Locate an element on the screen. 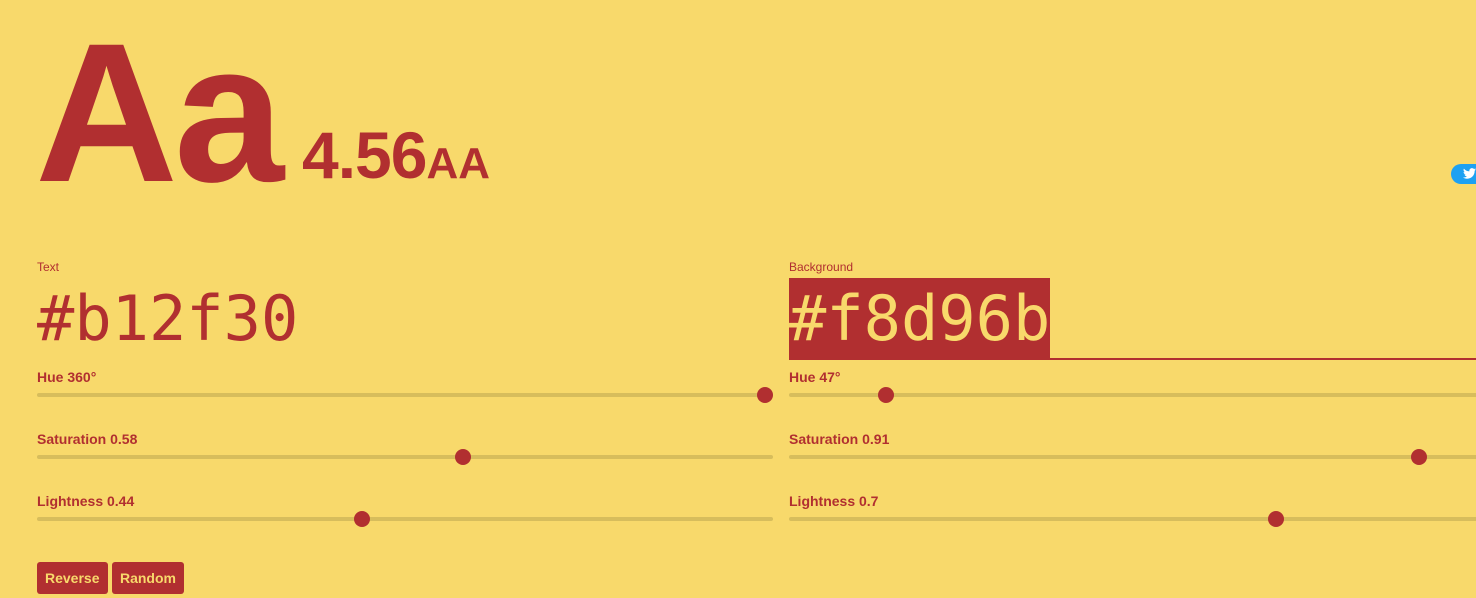  twitter-bird-icon is located at coordinates (1469, 173).